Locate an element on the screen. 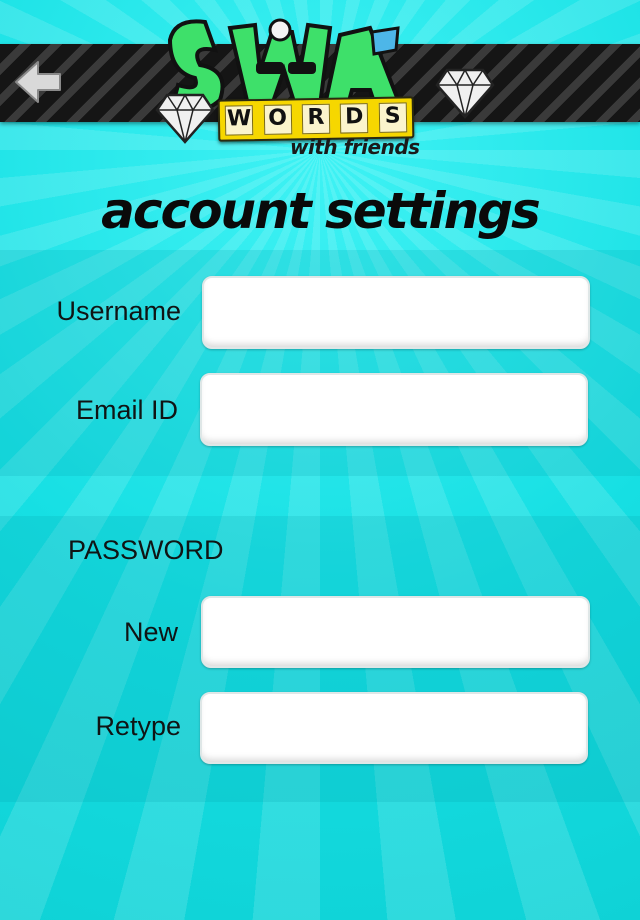 Image resolution: width=640 pixels, height=920 pixels. page-title: account settings is located at coordinates (321, 211).